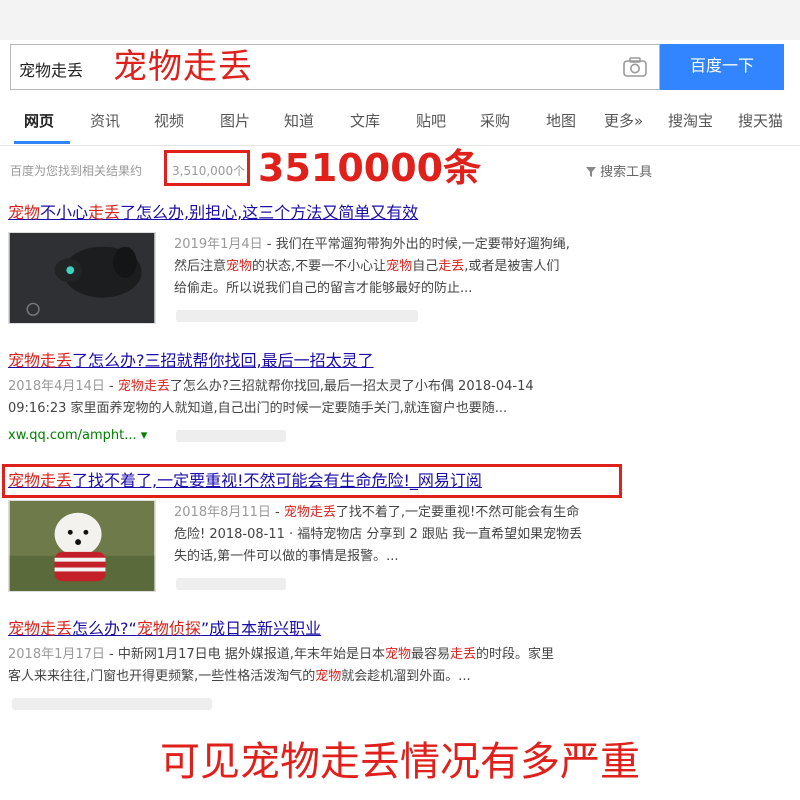  Describe the element at coordinates (64, 212) in the screenshot. I see `title-text: 不小心` at that location.